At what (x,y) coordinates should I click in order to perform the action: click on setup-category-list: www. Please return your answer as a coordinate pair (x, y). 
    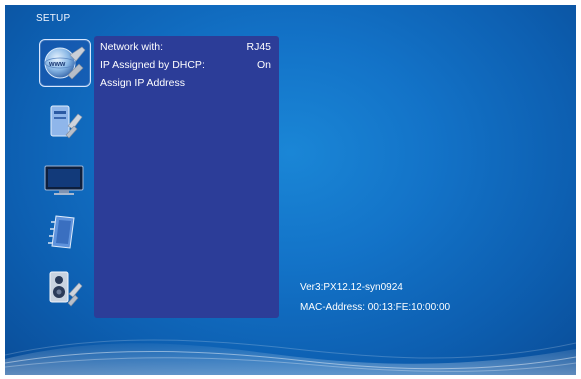
    Looking at the image, I should click on (66, 181).